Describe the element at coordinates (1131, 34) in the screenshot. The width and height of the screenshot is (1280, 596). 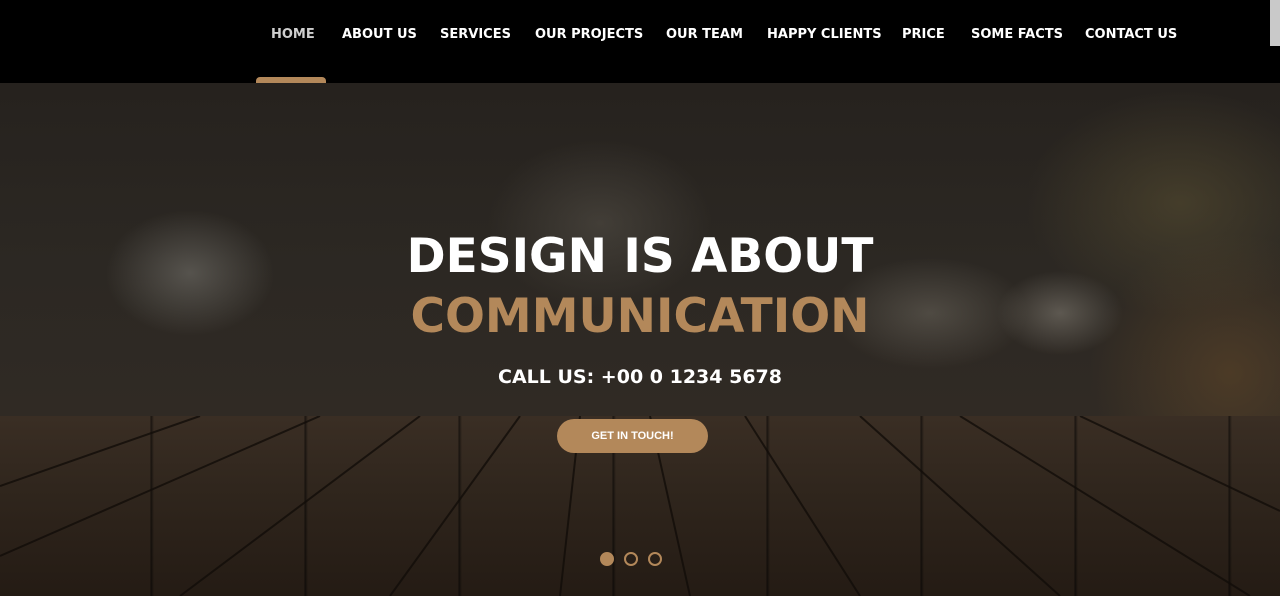
I see `nav-item-contact-us: CONTACT US` at that location.